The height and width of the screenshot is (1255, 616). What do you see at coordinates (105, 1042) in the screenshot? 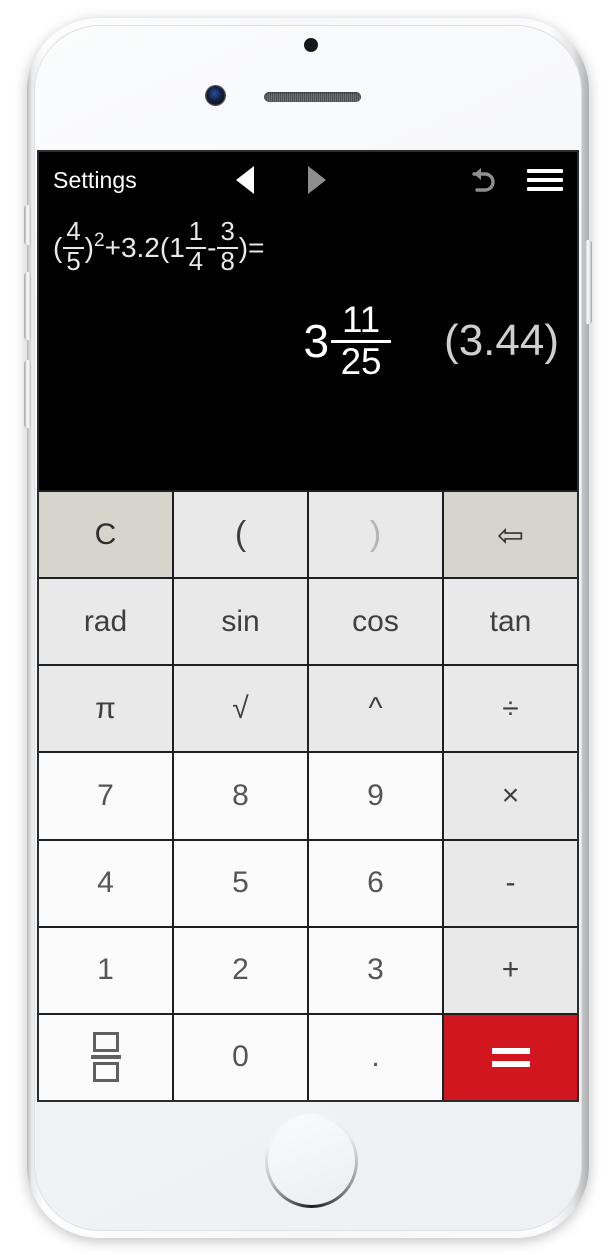
I see `fraction-numerator-box` at bounding box center [105, 1042].